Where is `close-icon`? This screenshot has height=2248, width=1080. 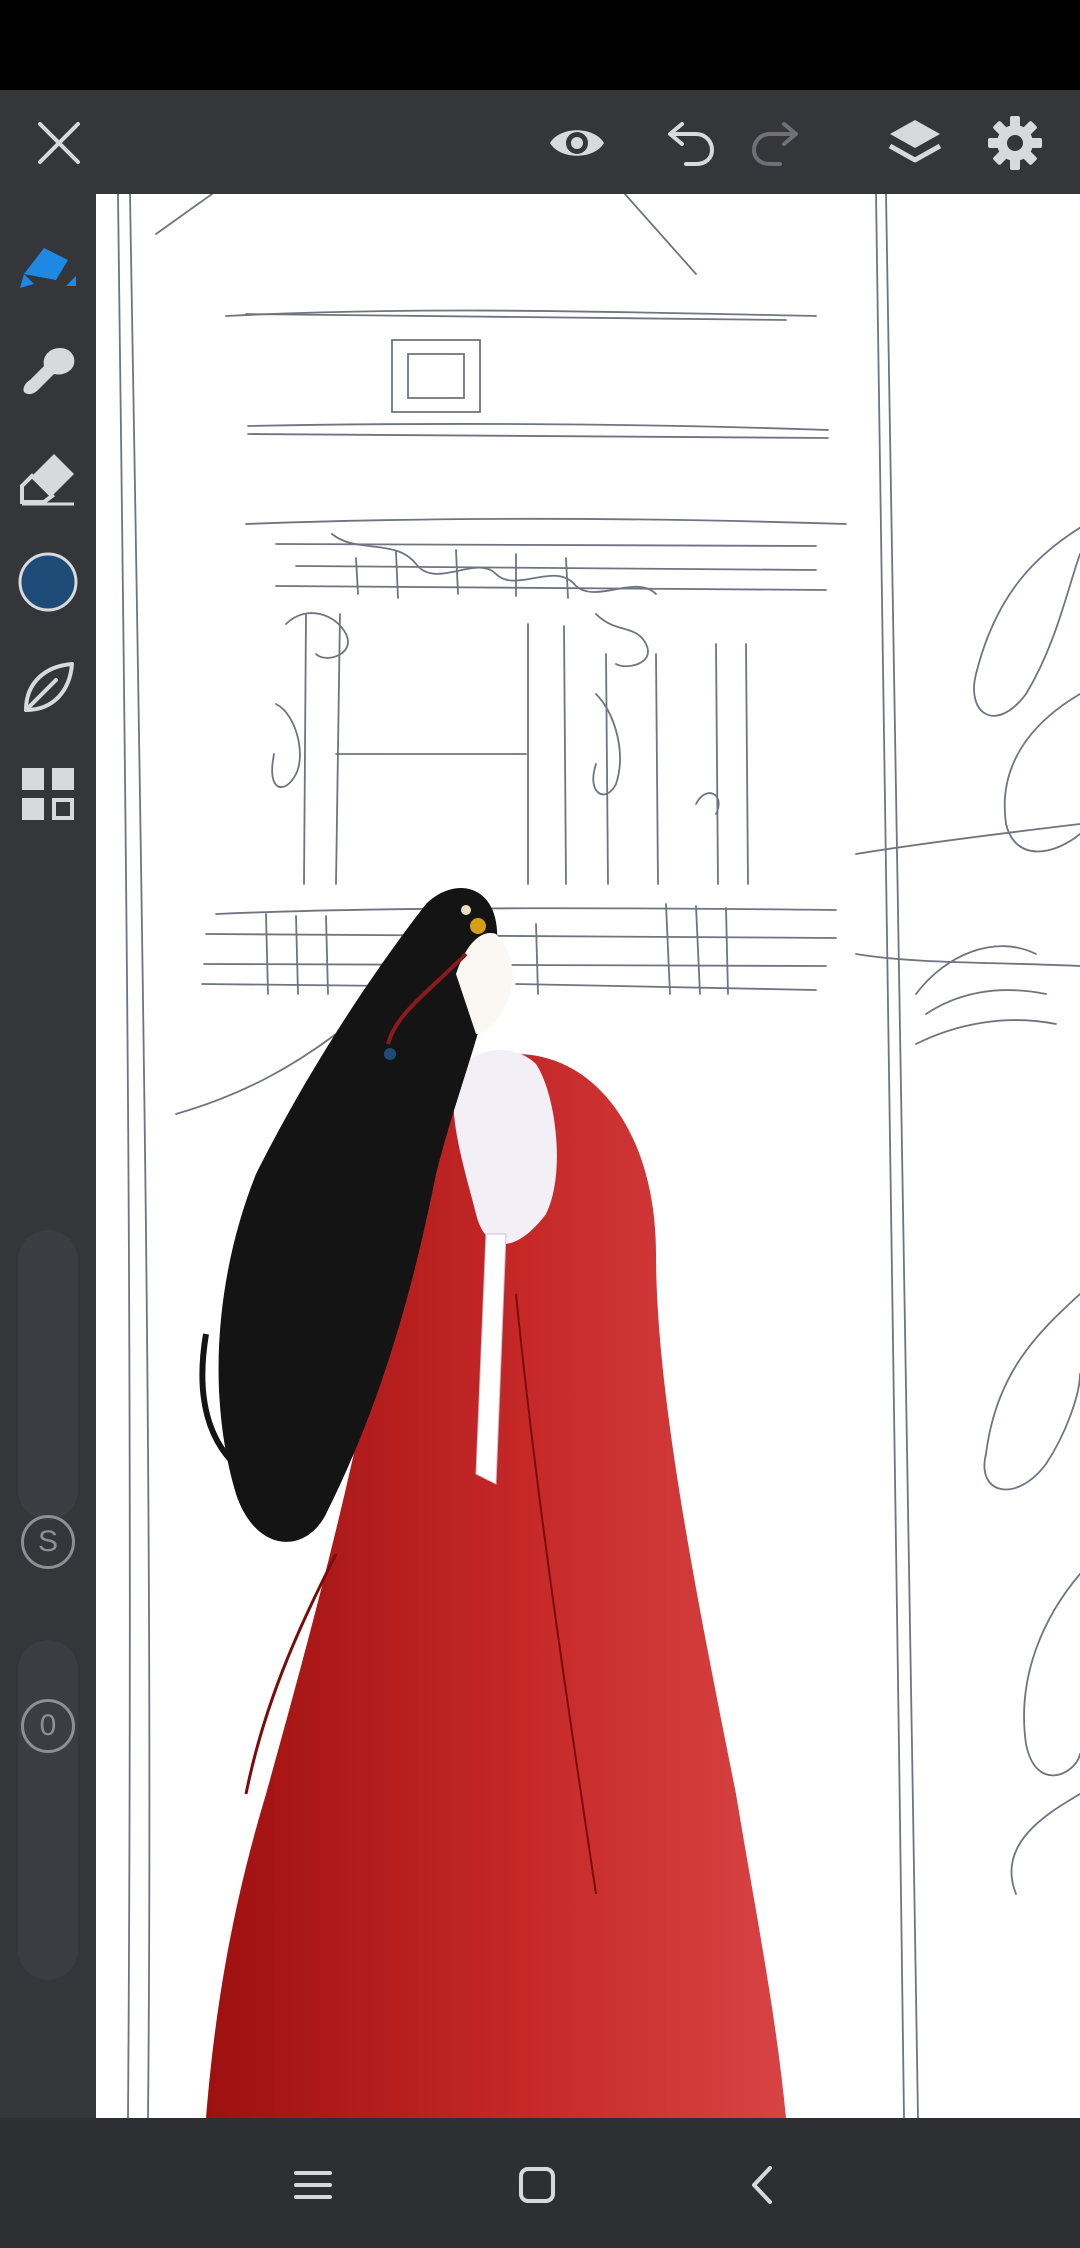
close-icon is located at coordinates (59, 143).